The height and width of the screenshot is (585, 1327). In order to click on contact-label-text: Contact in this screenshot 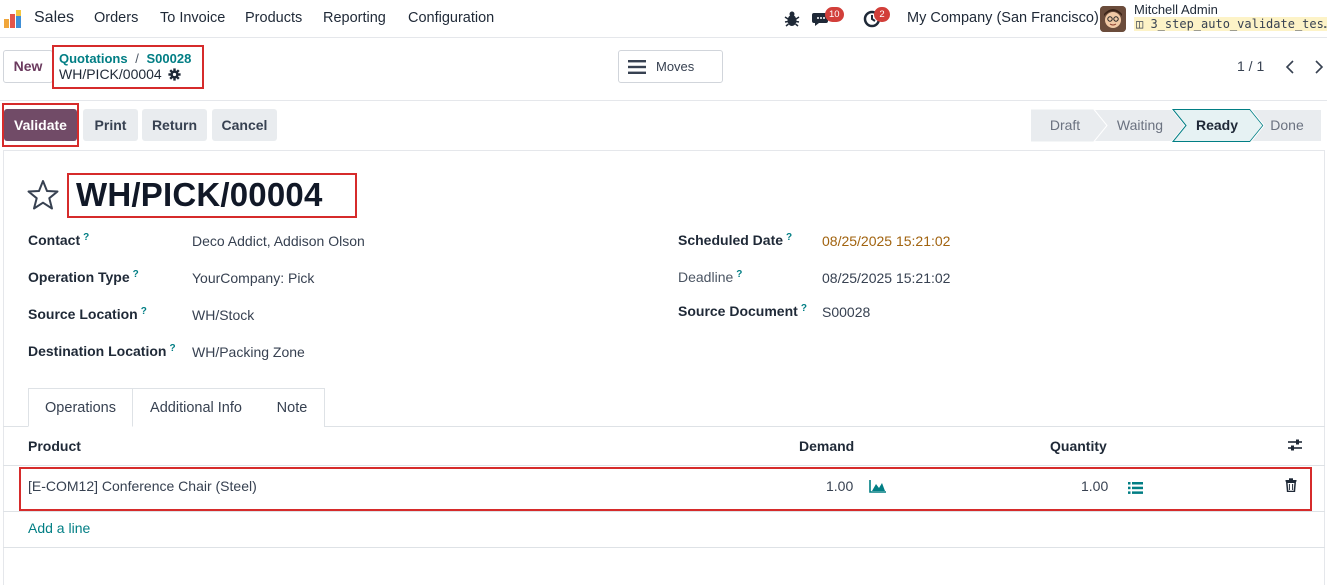, I will do `click(54, 240)`.